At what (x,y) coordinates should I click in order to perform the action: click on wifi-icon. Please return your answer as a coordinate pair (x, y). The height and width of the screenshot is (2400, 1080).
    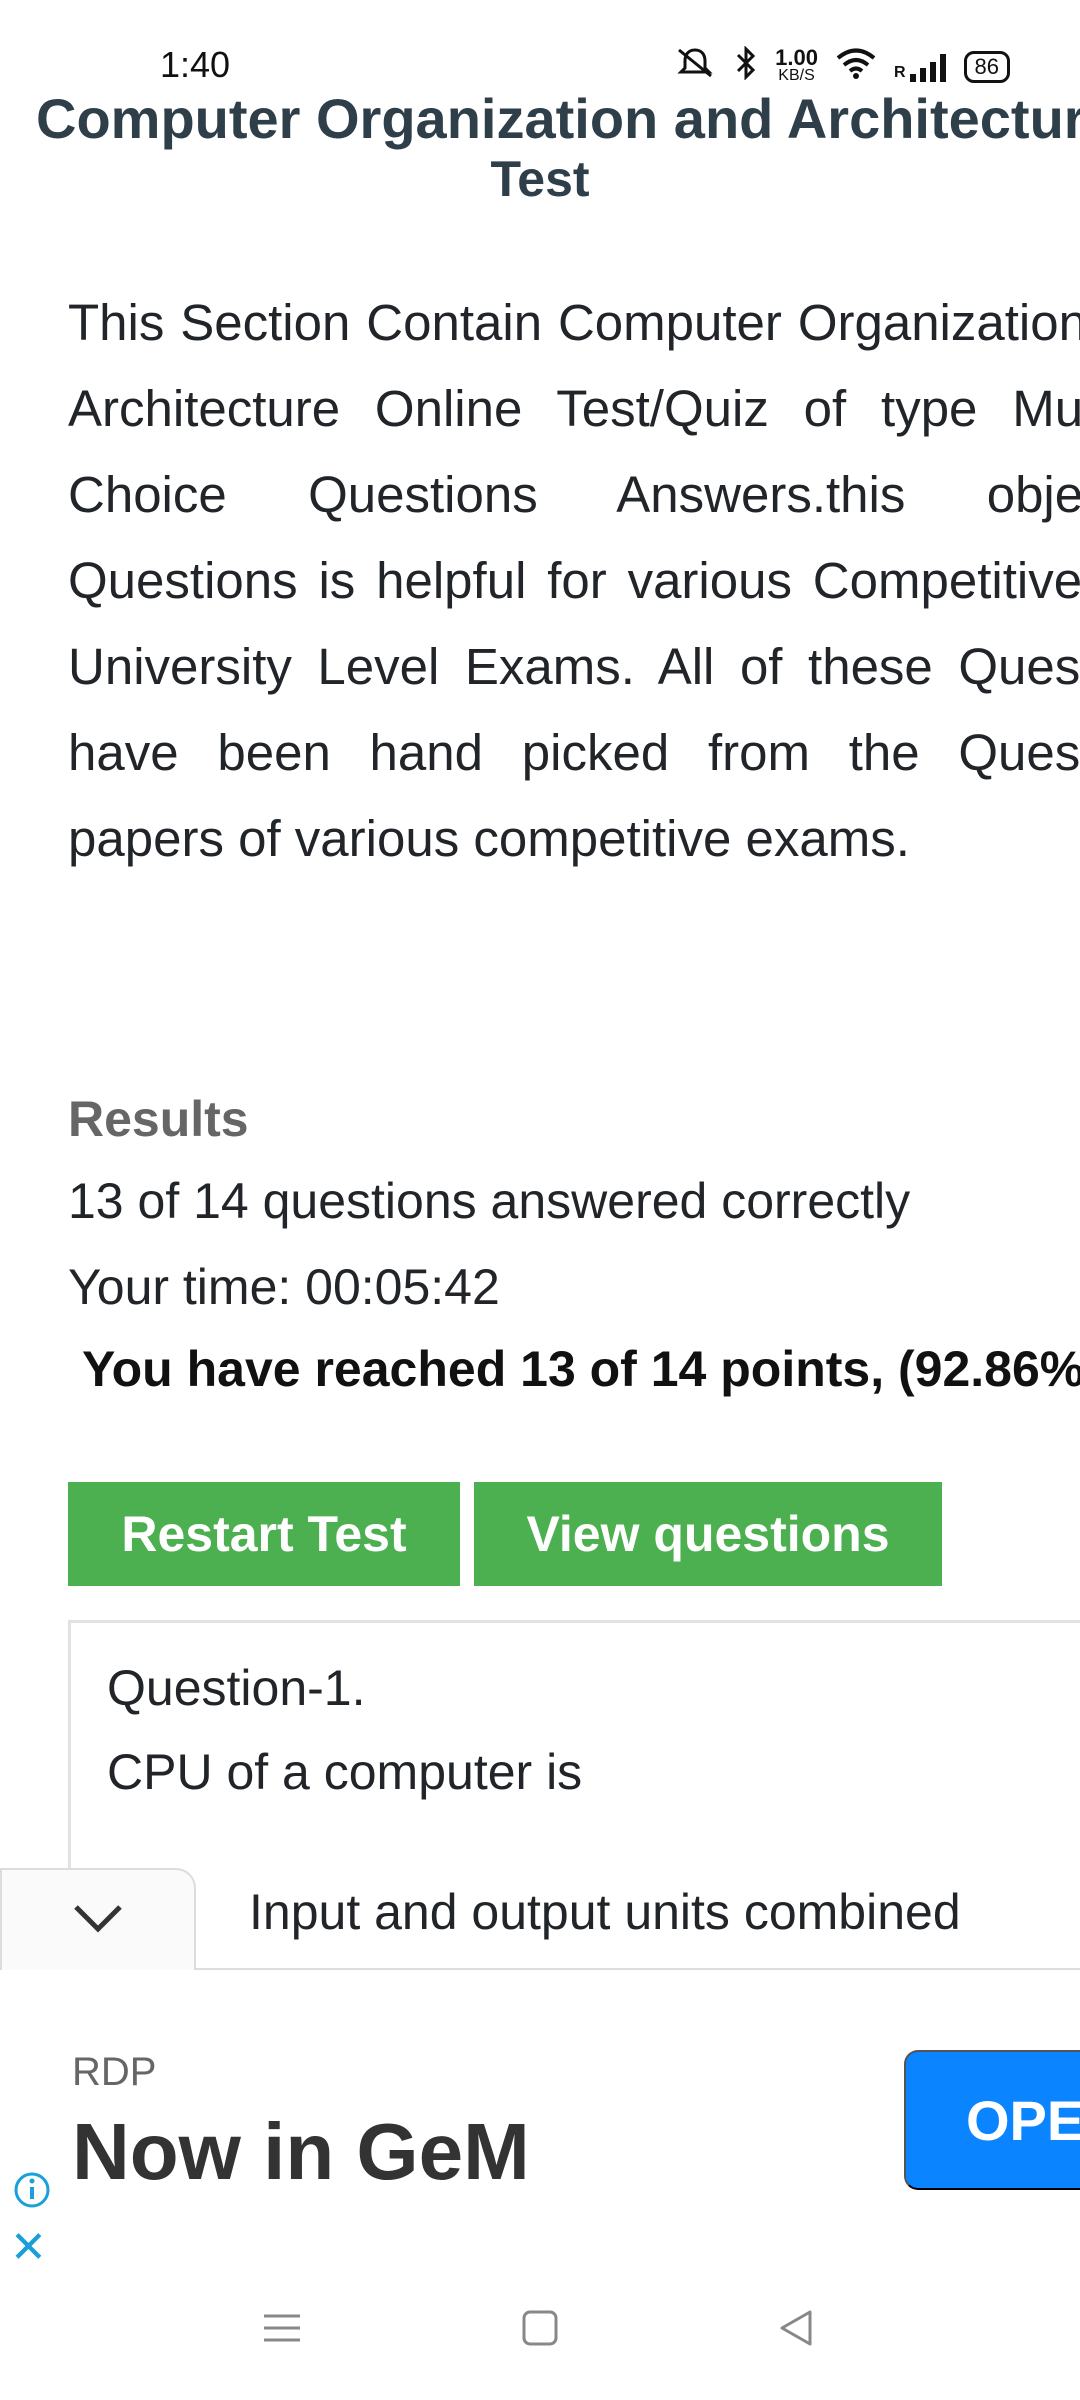
    Looking at the image, I should click on (856, 67).